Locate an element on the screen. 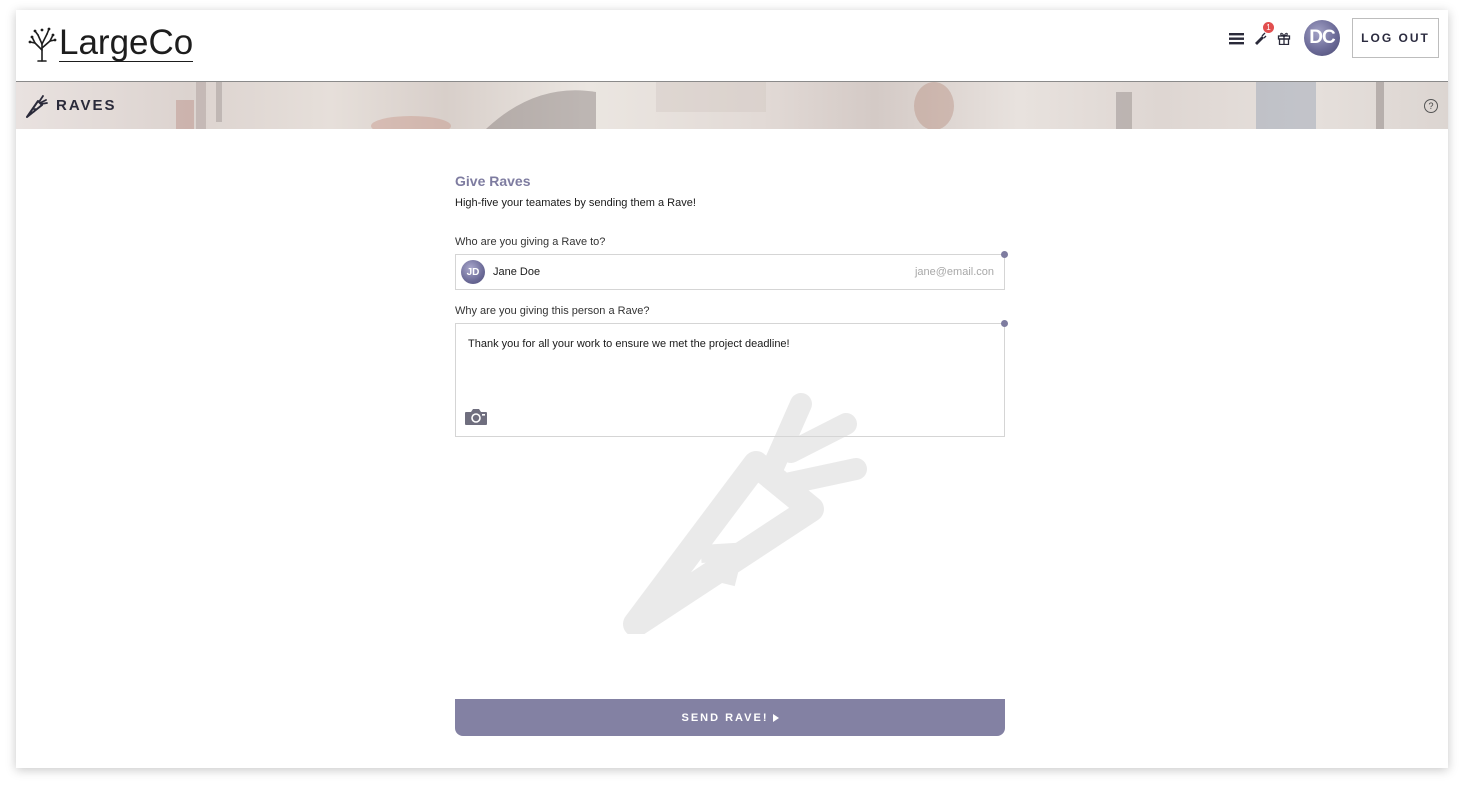 This screenshot has height=791, width=1464. send-rave-button: SEND RAVE! is located at coordinates (730, 717).